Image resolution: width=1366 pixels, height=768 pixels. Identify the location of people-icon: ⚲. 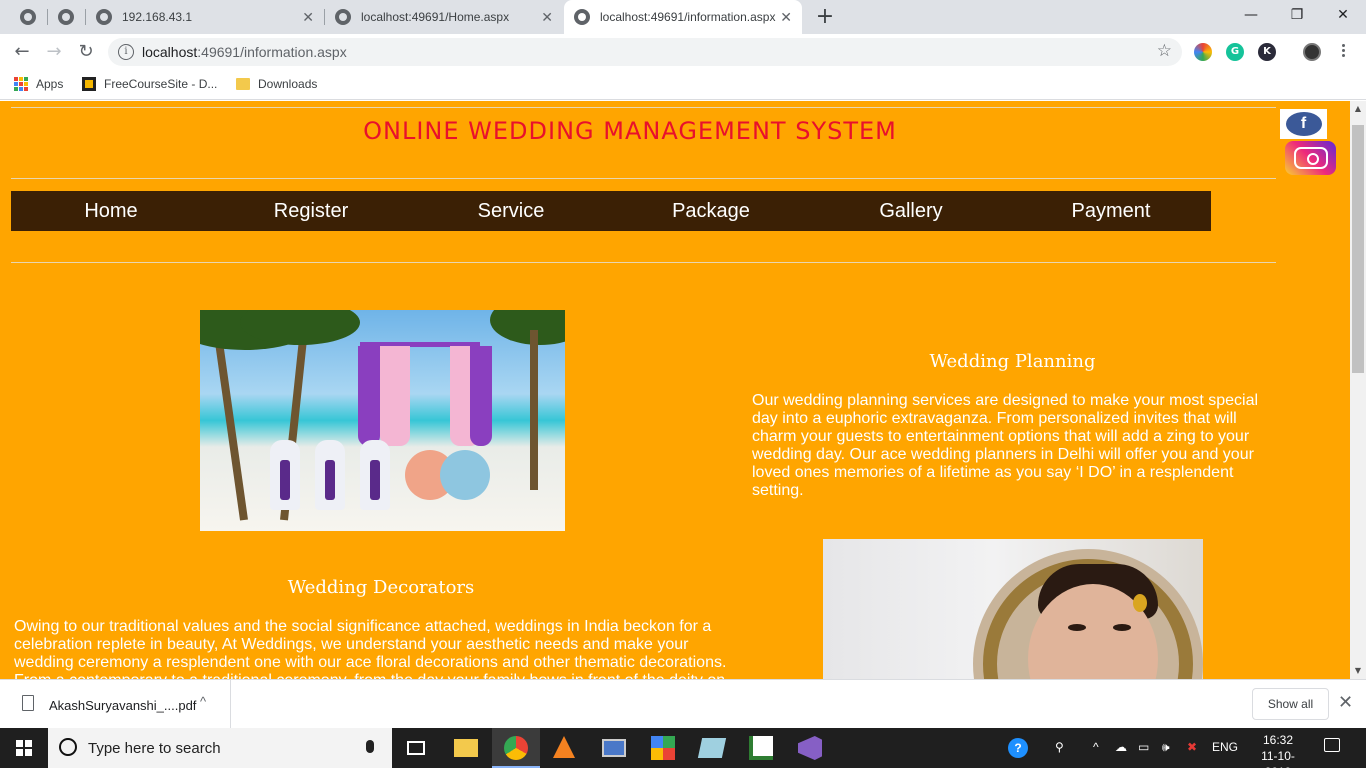
(1059, 747).